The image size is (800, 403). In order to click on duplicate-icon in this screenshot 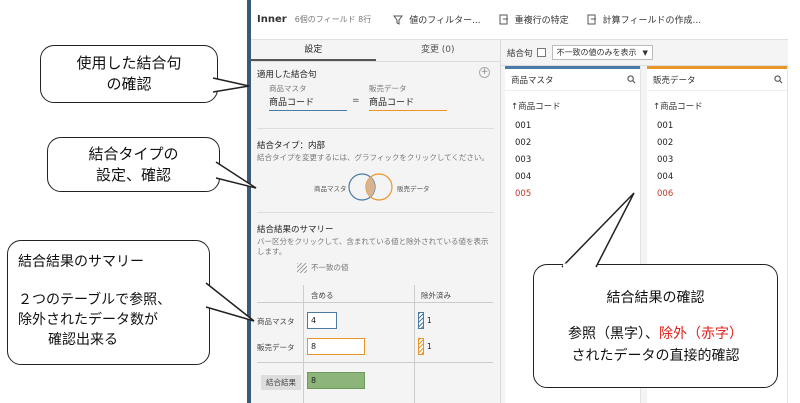, I will do `click(503, 19)`.